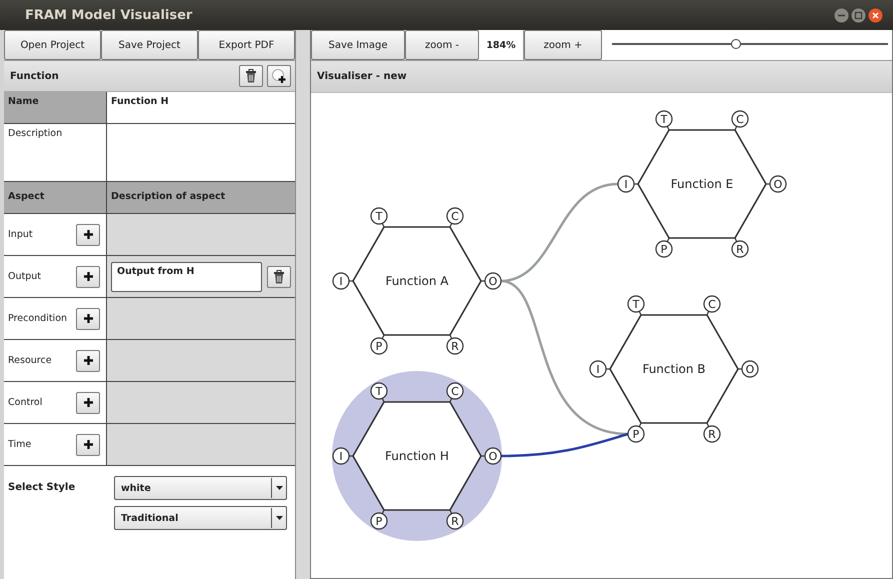  Describe the element at coordinates (358, 45) in the screenshot. I see `save-image-button: Save Image` at that location.